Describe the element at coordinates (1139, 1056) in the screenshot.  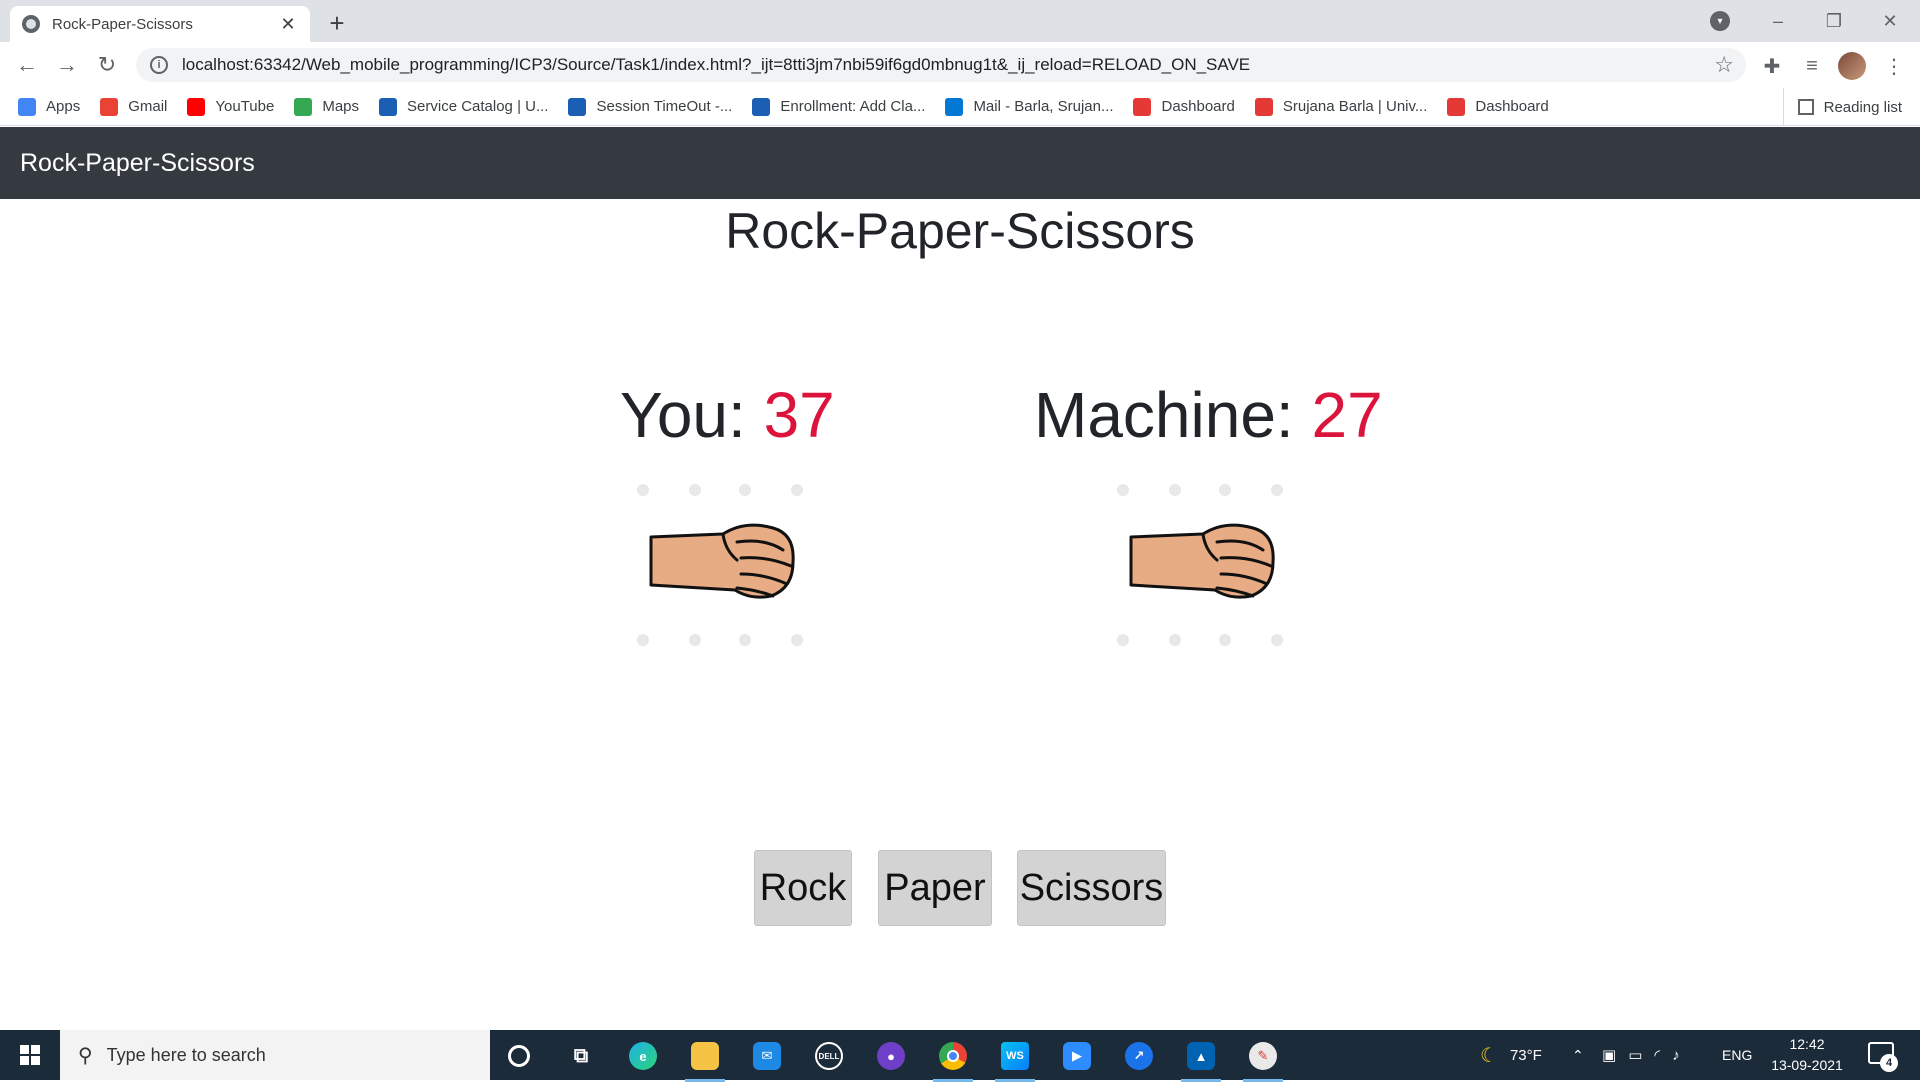
I see `app-blue-icon: ↗` at that location.